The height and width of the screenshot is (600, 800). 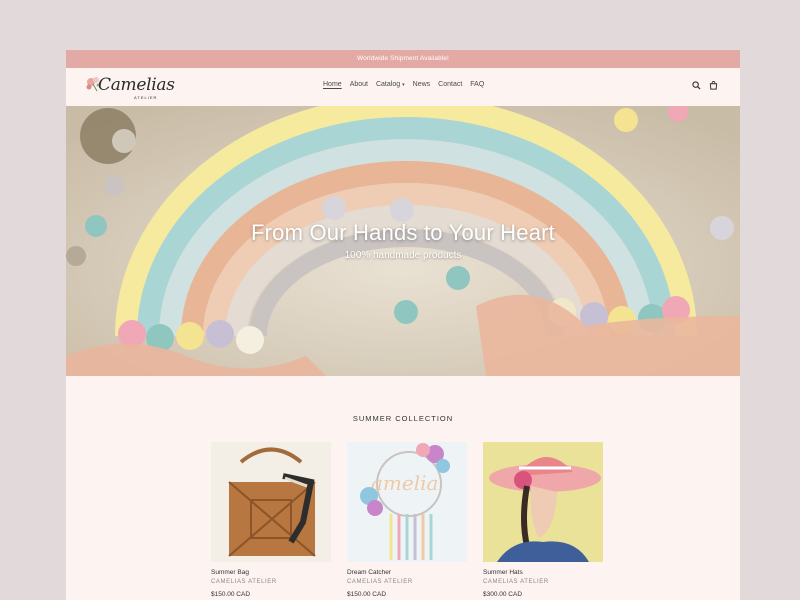 I want to click on product-name: Summer Hats, so click(x=543, y=572).